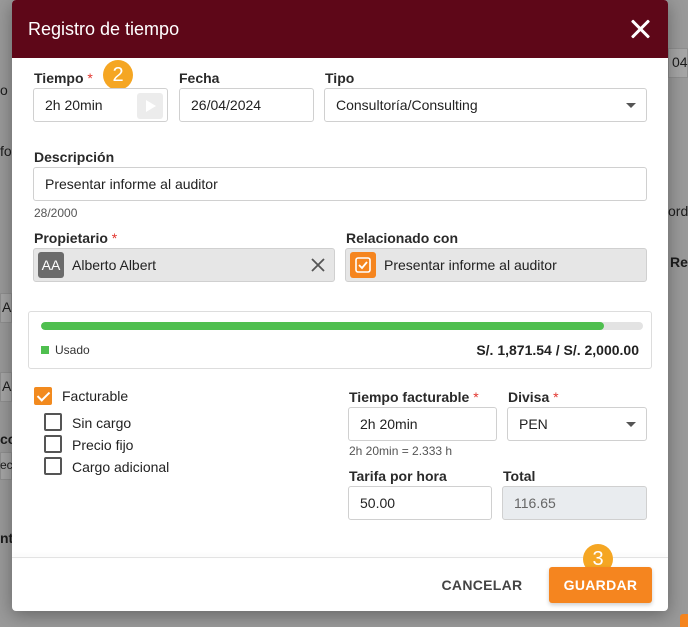 The image size is (688, 627). I want to click on facturable-checkbox, so click(43, 396).